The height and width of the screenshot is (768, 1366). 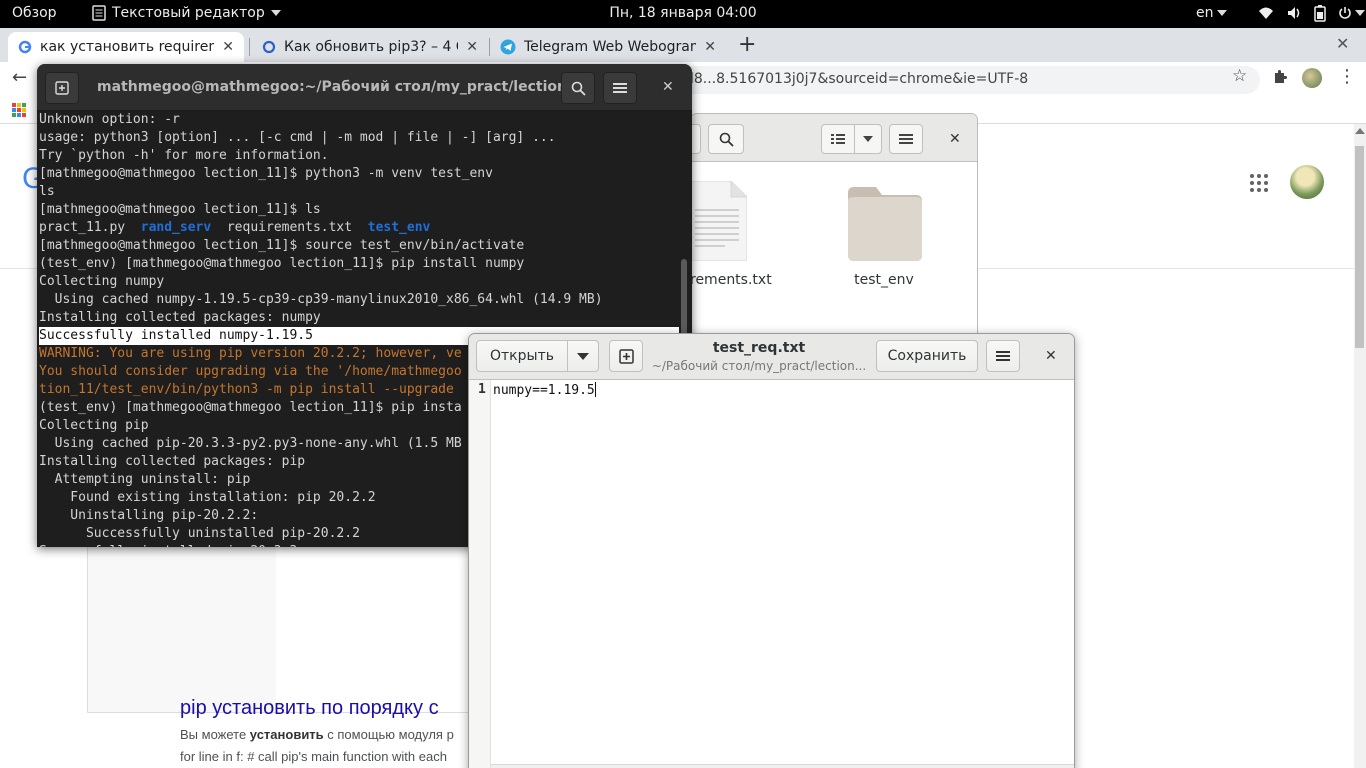 I want to click on app-menu: Текстовый редактор, so click(x=186, y=13).